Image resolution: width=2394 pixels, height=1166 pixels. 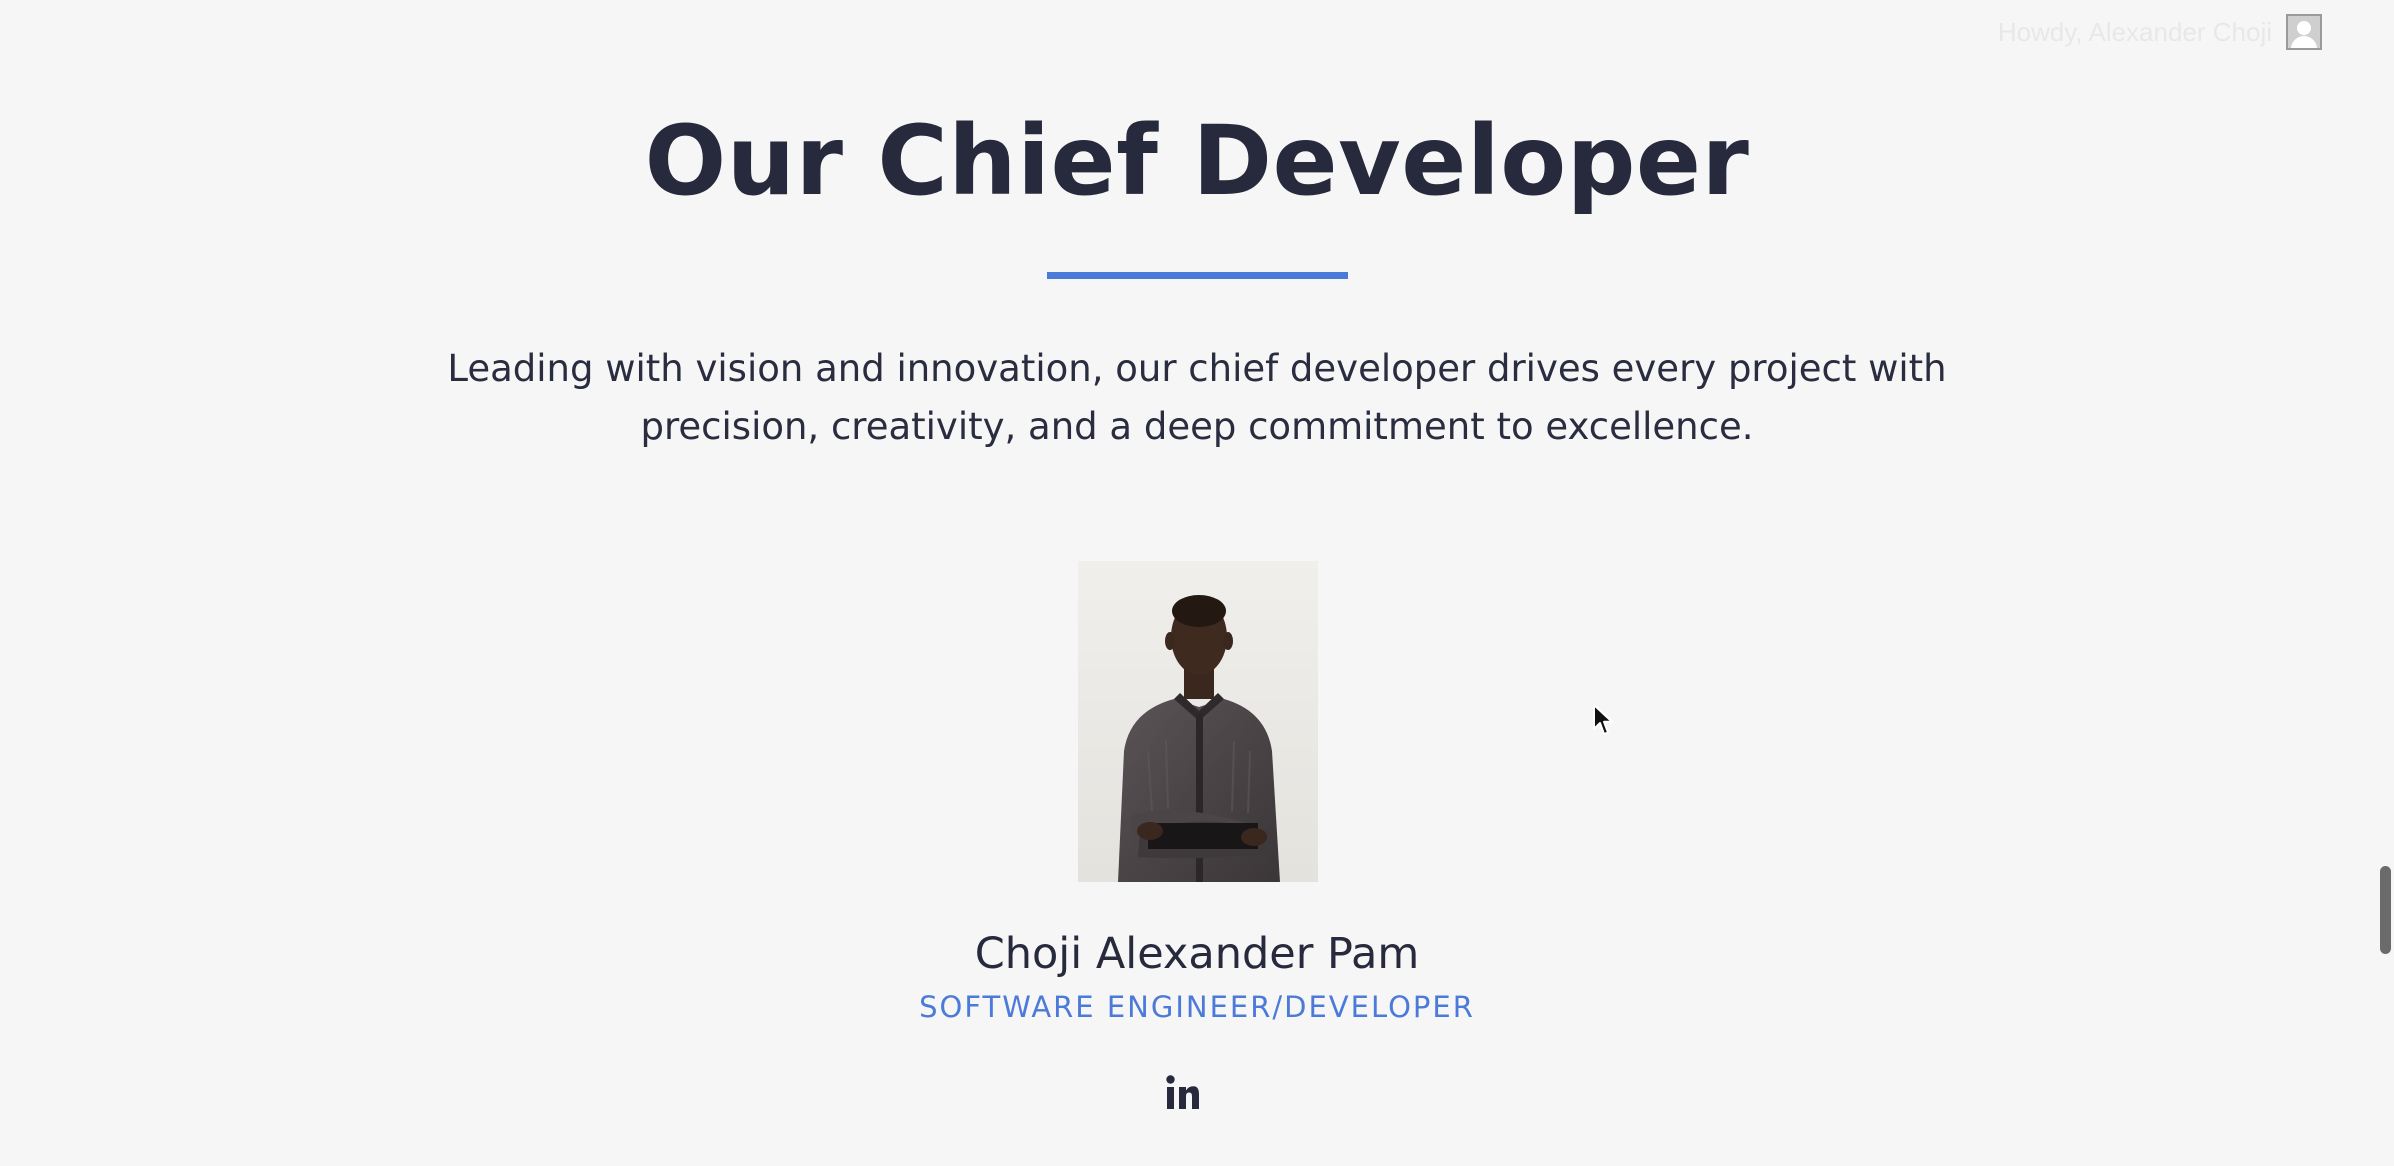 I want to click on developer-portrait-photo, so click(x=1198, y=721).